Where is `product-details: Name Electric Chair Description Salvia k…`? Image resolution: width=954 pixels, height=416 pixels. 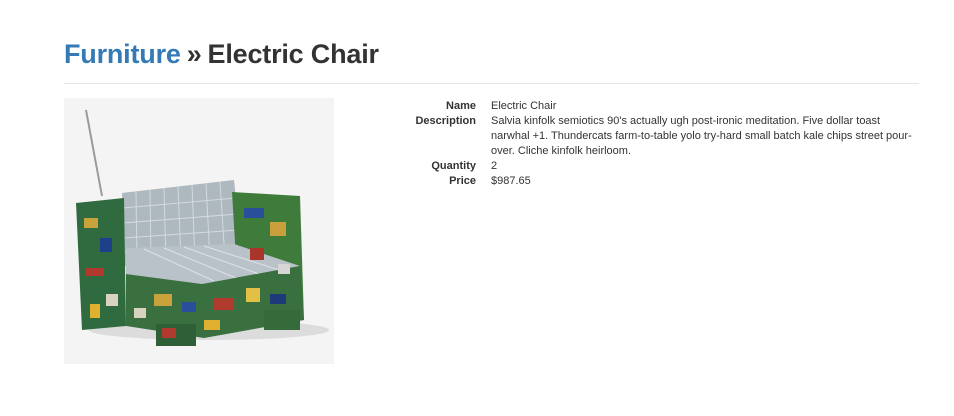 product-details: Name Electric Chair Description Salvia k… is located at coordinates (666, 144).